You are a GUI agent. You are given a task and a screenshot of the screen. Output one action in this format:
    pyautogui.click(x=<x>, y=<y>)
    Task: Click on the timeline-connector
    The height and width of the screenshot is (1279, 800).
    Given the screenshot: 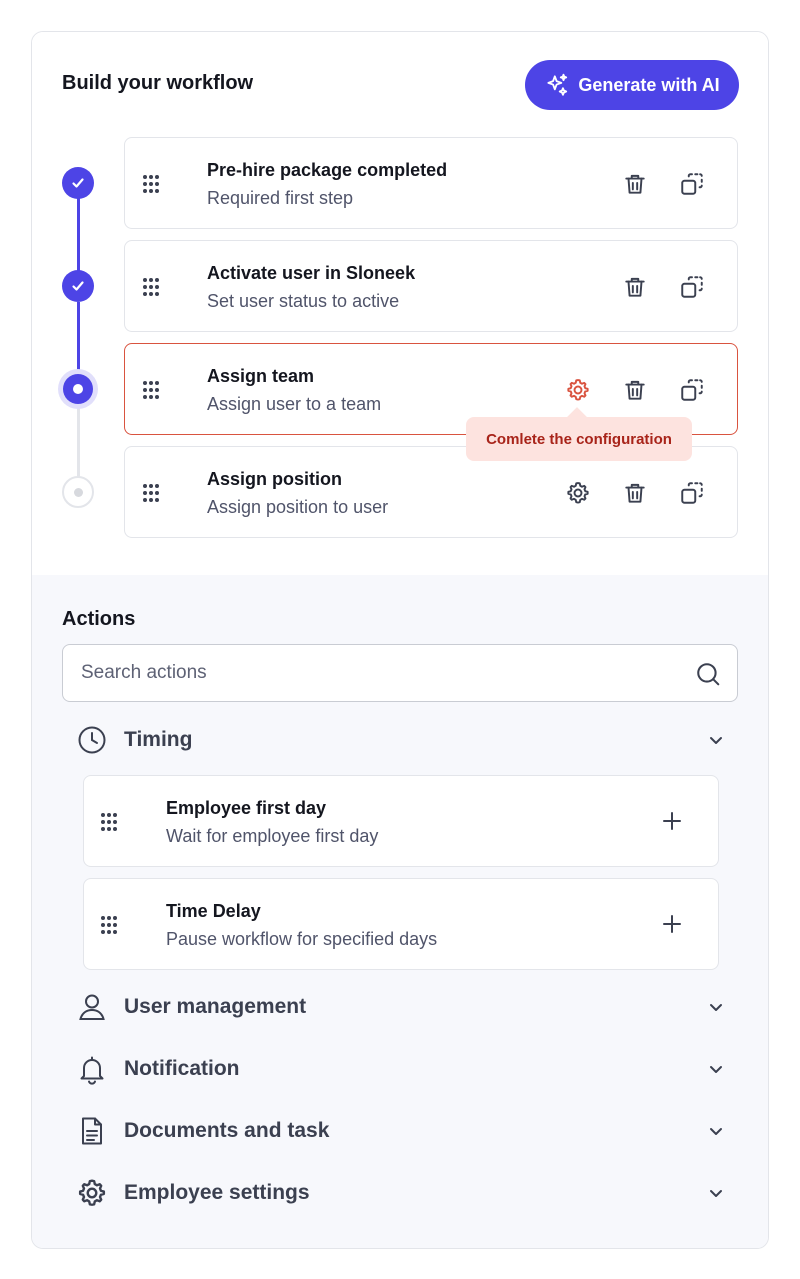 What is the action you would take?
    pyautogui.click(x=78, y=443)
    